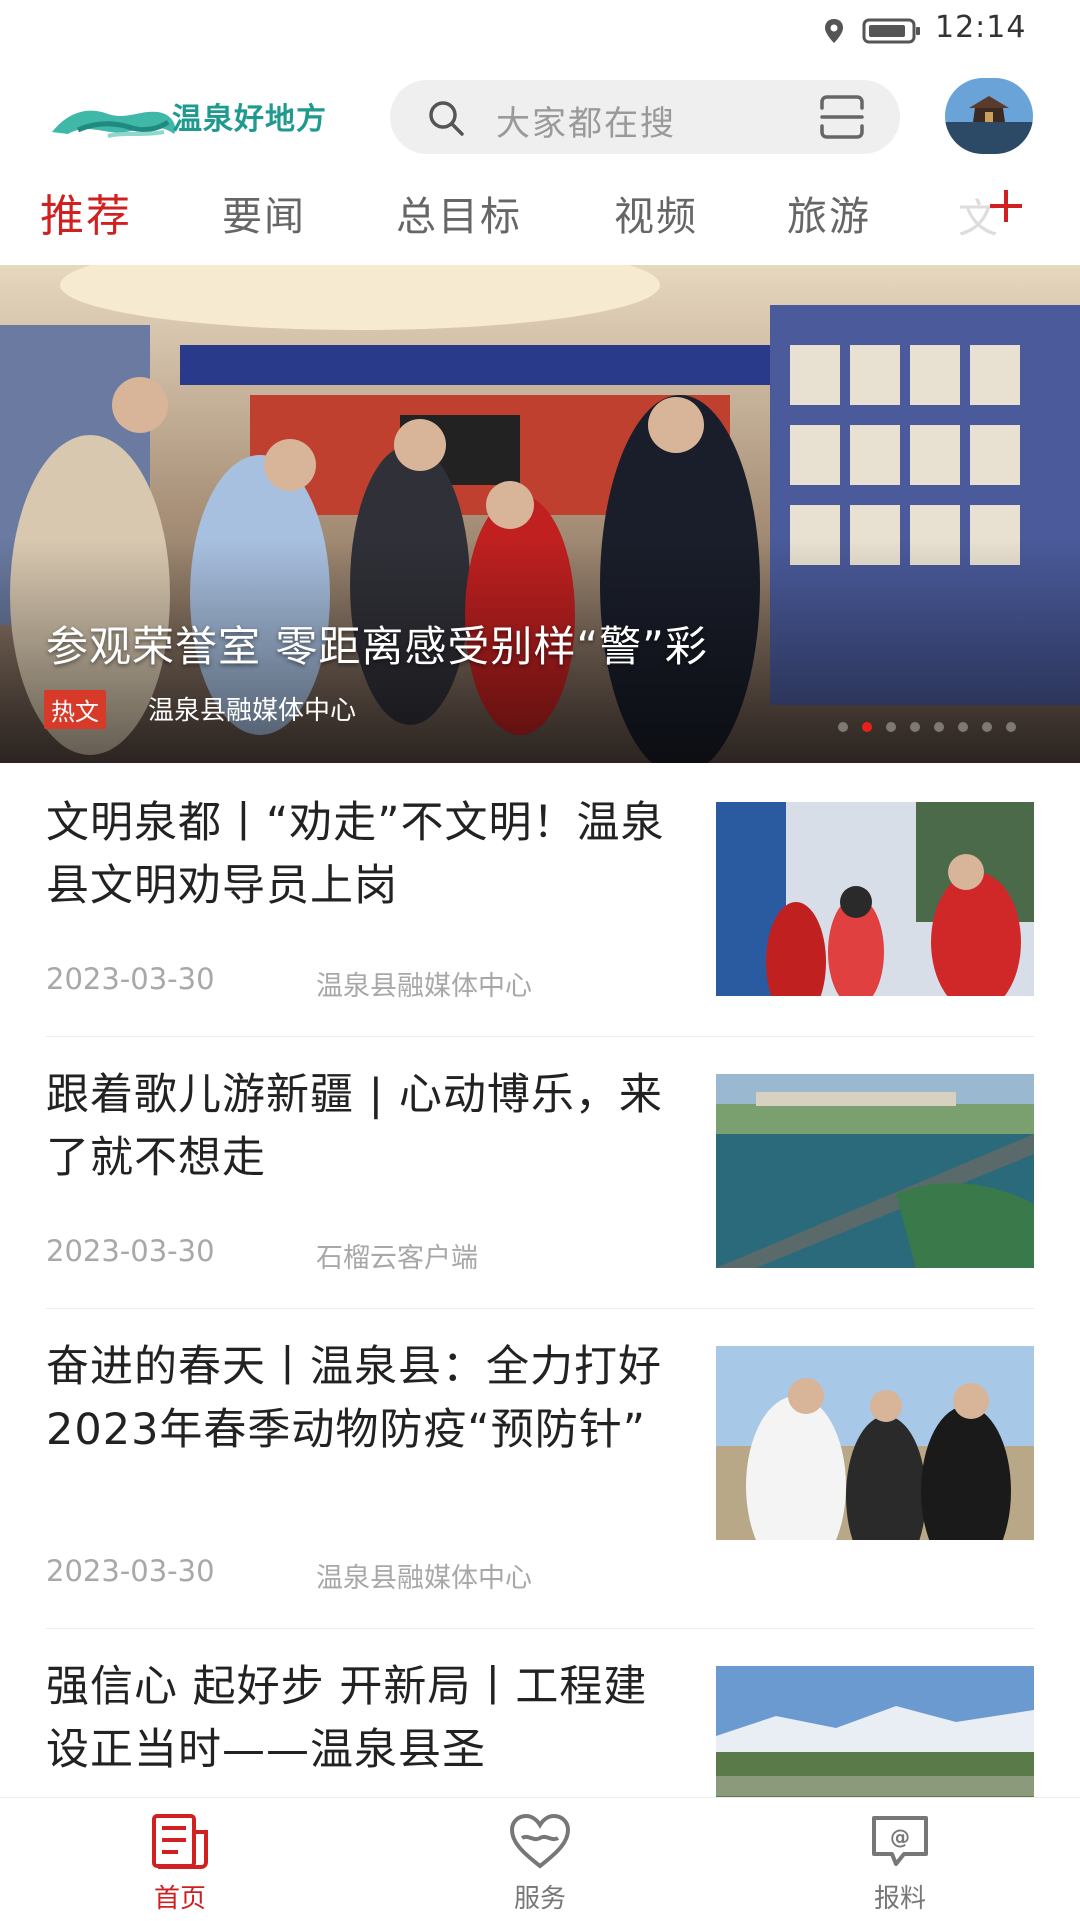 Image resolution: width=1080 pixels, height=1921 pixels. I want to click on nav-report: @ 报料, so click(900, 1859).